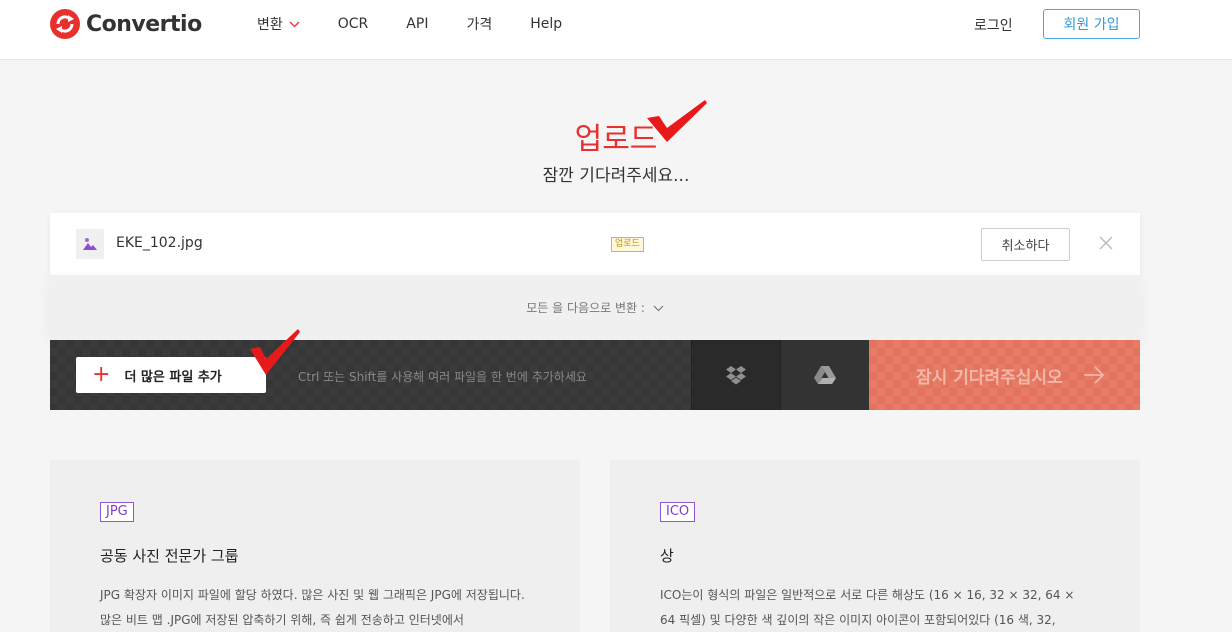  Describe the element at coordinates (667, 556) in the screenshot. I see `format-title: 상` at that location.